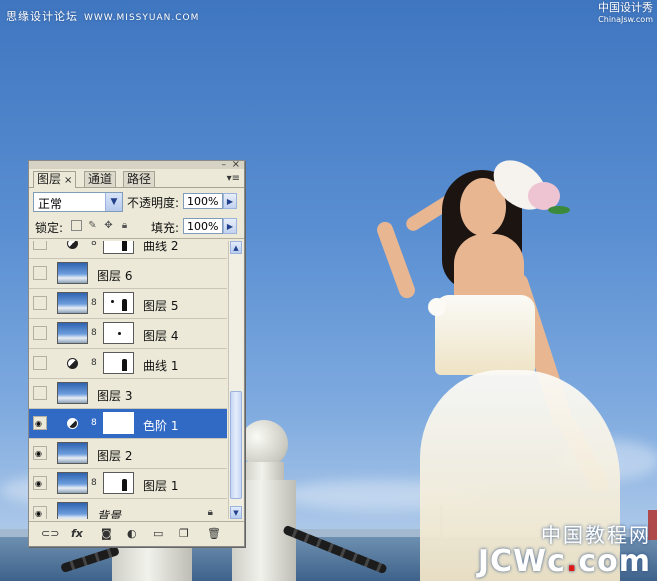  I want to click on fill-arrow-icon: ▶, so click(230, 226).